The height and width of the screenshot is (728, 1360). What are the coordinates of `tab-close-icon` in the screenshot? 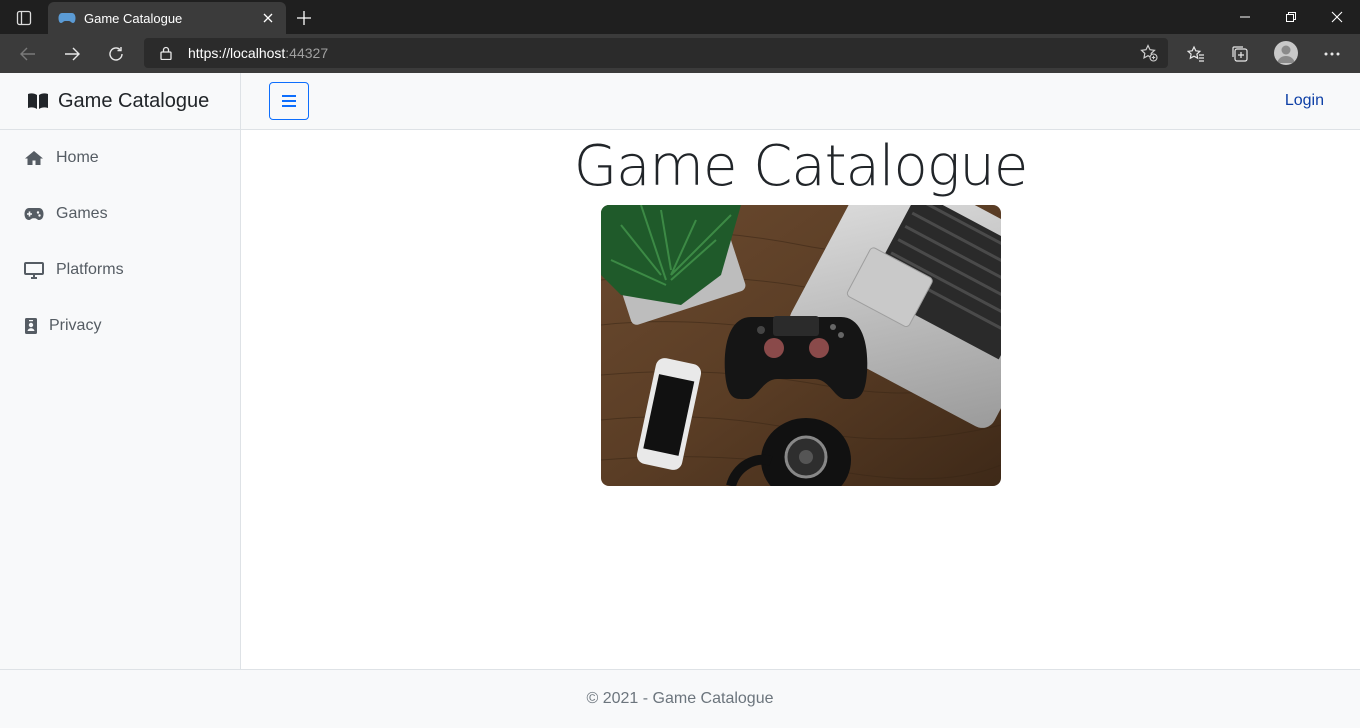 It's located at (268, 18).